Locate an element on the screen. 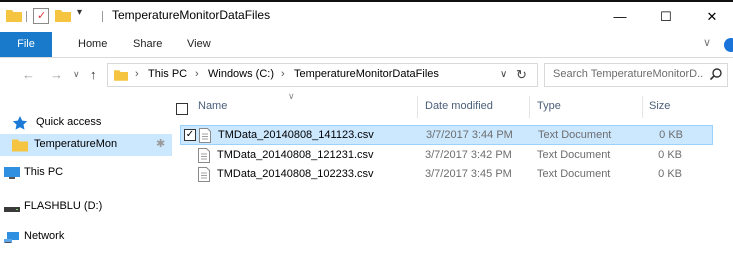 The height and width of the screenshot is (274, 733). customize-quick-access-dropdown: ▾ is located at coordinates (79, 12).